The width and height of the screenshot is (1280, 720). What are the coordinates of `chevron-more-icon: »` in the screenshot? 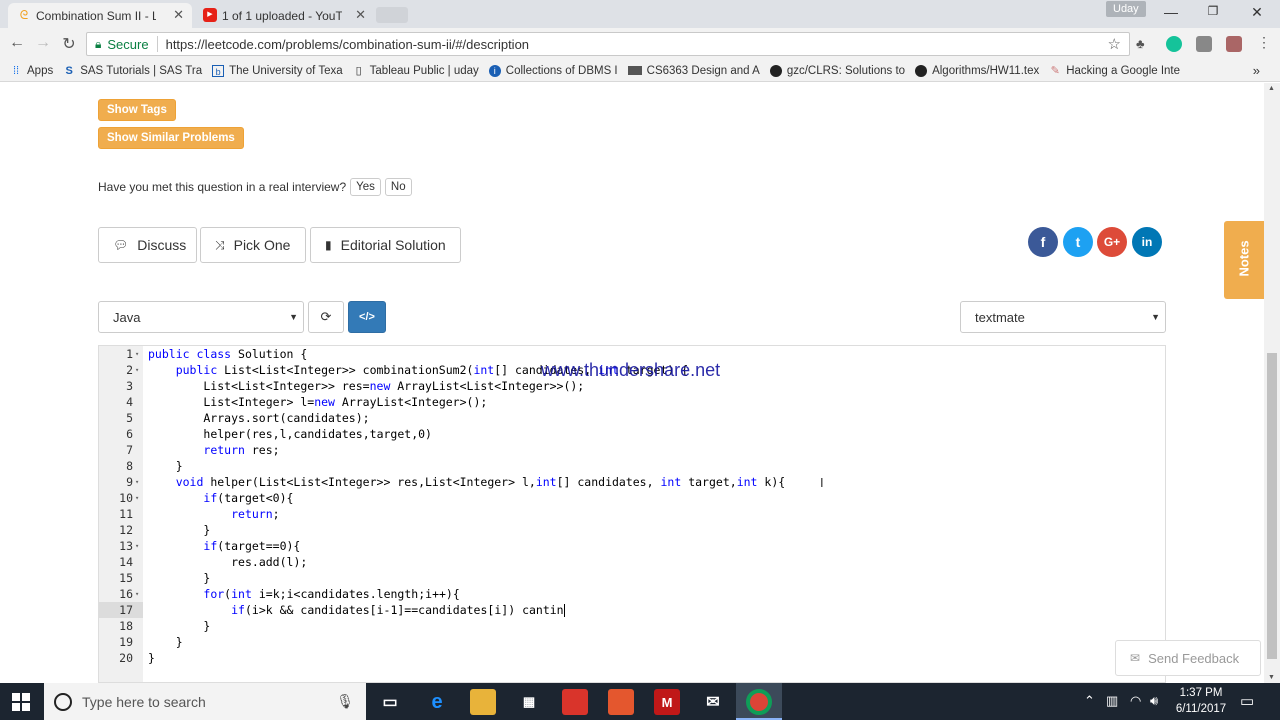 It's located at (1256, 70).